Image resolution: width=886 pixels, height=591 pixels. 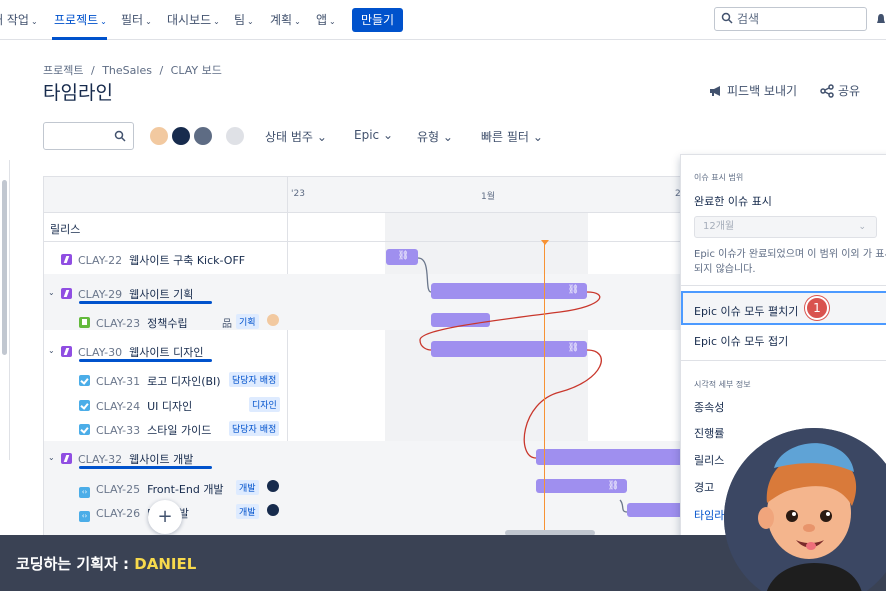 I want to click on add-issue-button: +, so click(x=165, y=517).